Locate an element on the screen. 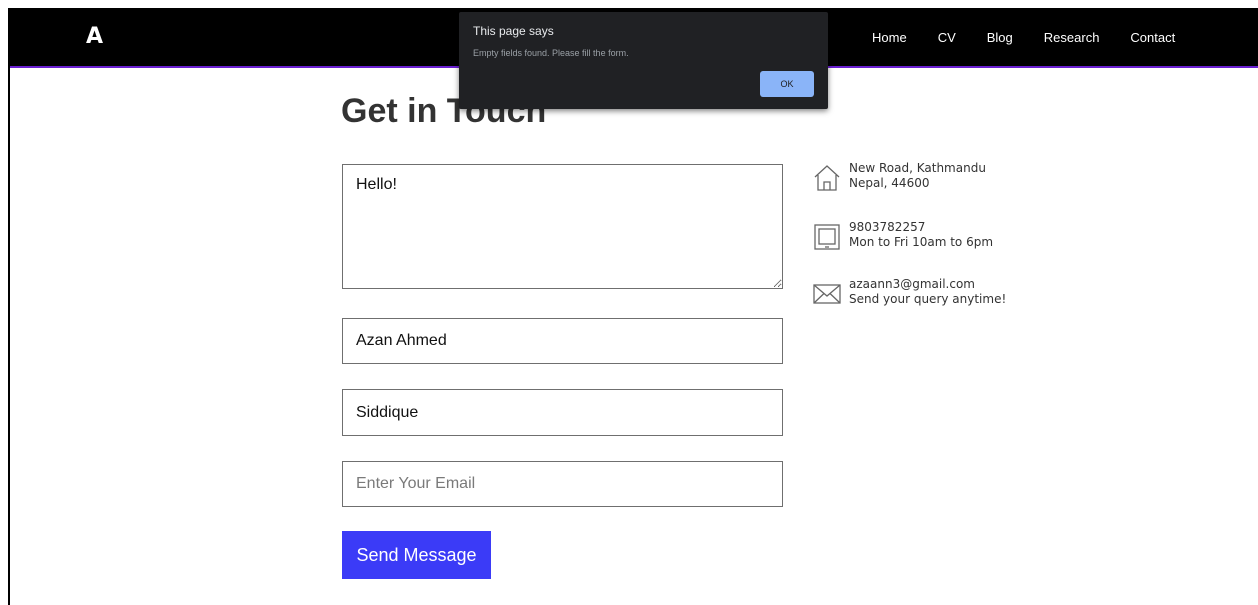 This screenshot has width=1258, height=605. email-note: Send your query anytime! is located at coordinates (928, 299).